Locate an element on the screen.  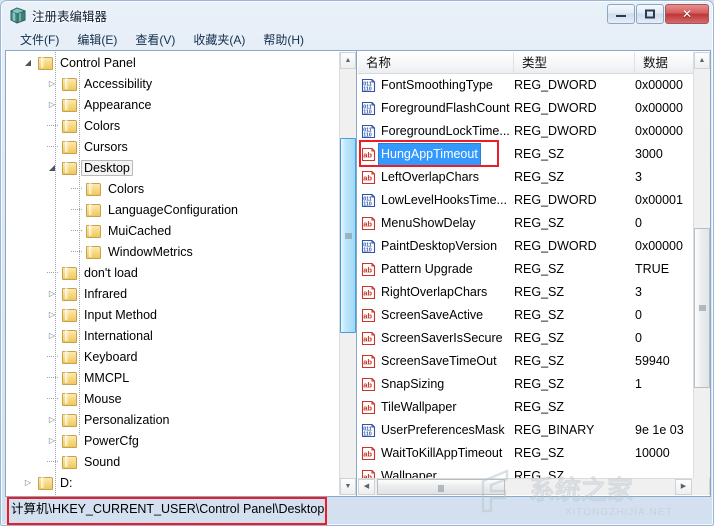
value-row: 011 110 FontSmoothingType REG_DWORD 0x00000 is located at coordinates (525, 85).